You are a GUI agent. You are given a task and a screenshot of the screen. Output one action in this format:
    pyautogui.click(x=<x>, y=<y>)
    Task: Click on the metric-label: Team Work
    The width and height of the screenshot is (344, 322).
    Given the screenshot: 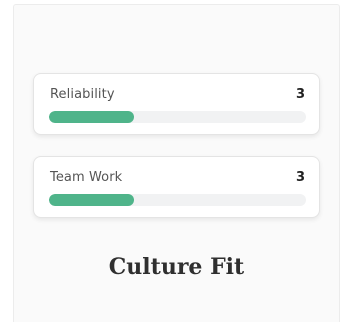 What is the action you would take?
    pyautogui.click(x=86, y=177)
    